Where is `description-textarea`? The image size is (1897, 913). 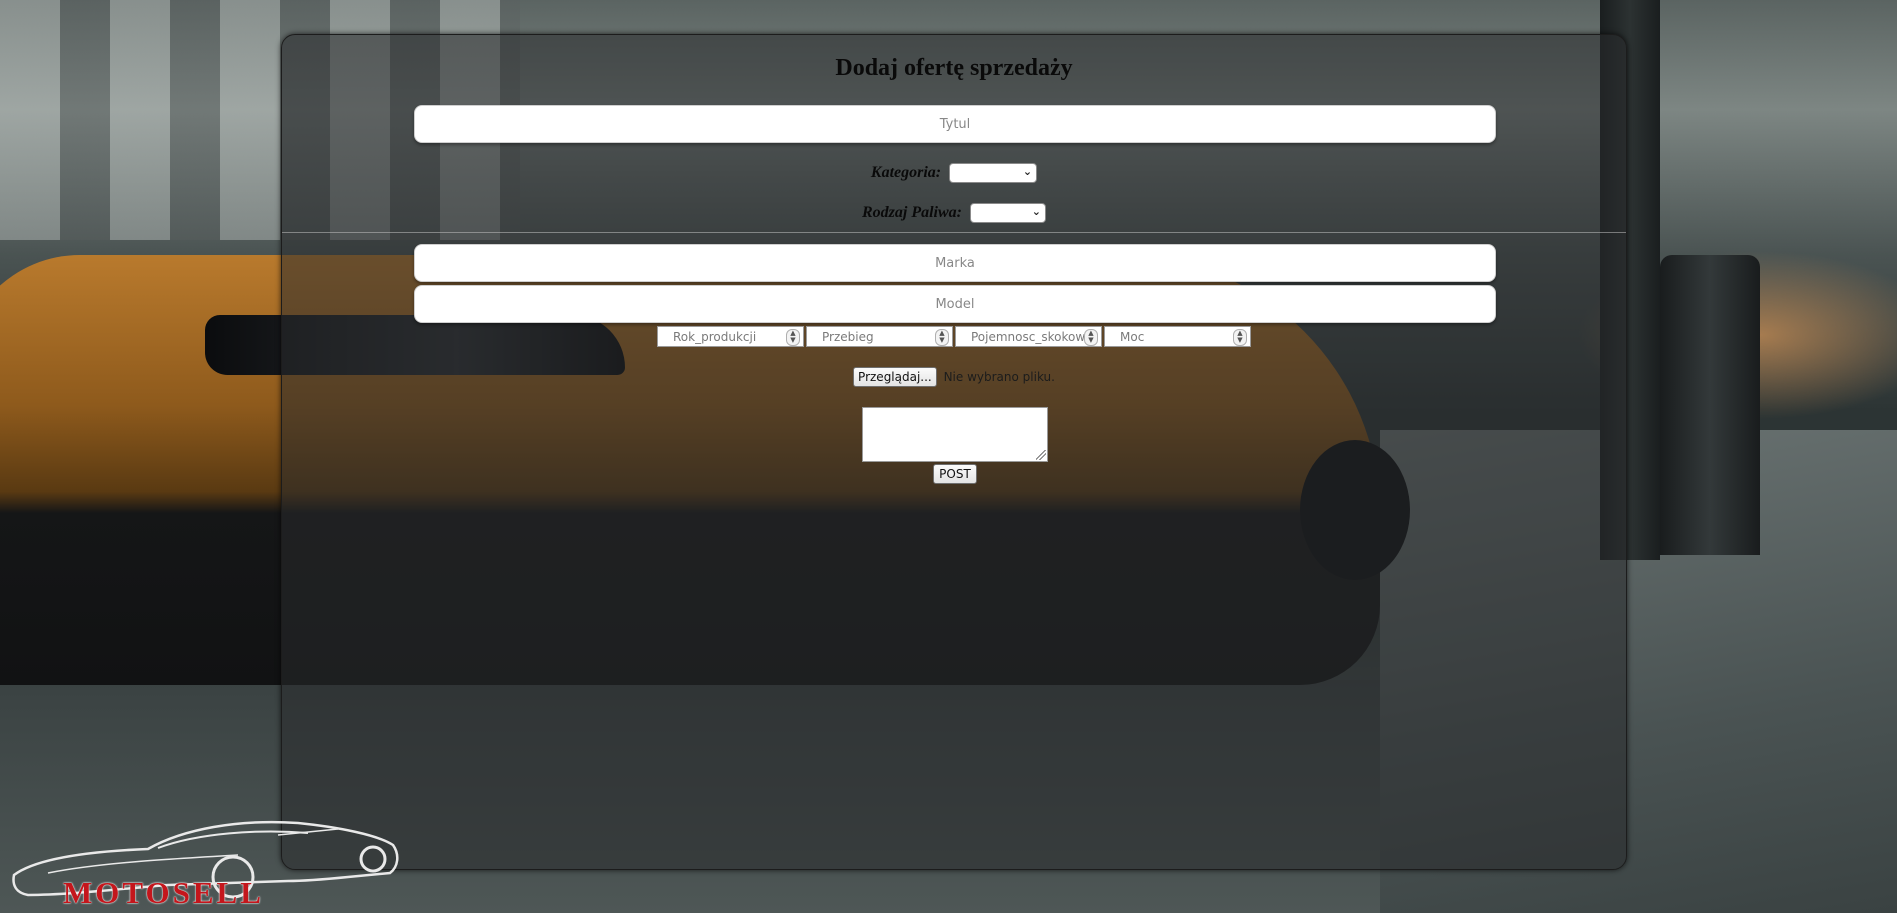
description-textarea is located at coordinates (955, 434).